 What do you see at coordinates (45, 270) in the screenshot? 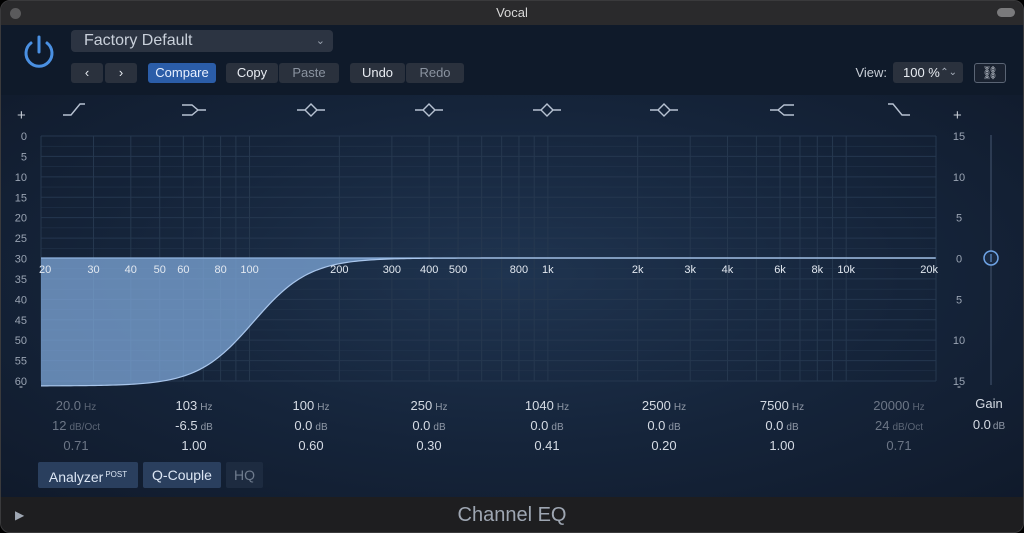
I see `freq-tick-label: 20` at bounding box center [45, 270].